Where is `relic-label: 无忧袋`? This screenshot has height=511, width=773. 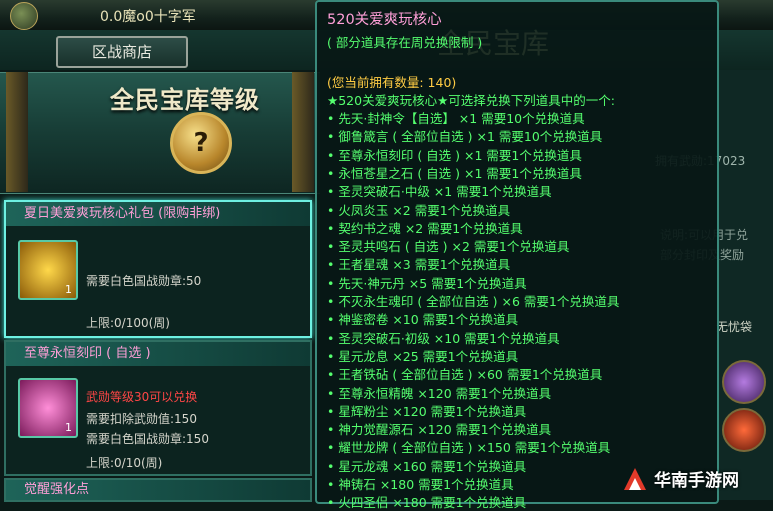 relic-label: 无忧袋 is located at coordinates (734, 327).